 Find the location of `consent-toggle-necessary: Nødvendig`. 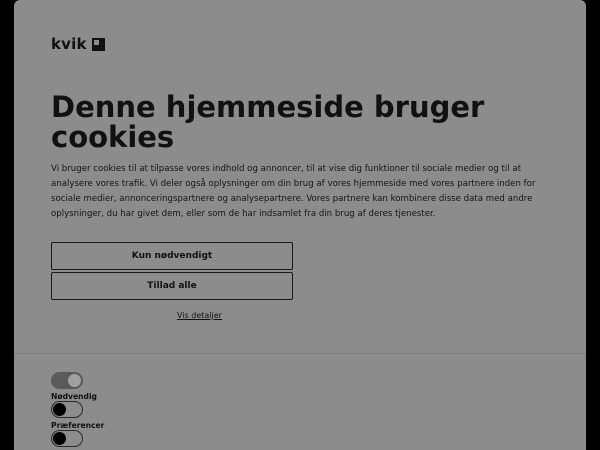

consent-toggle-necessary: Nødvendig is located at coordinates (74, 386).